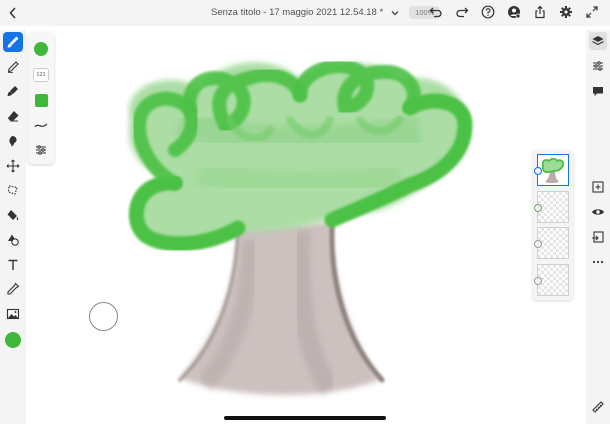  What do you see at coordinates (13, 240) in the screenshot?
I see `shape-icon` at bounding box center [13, 240].